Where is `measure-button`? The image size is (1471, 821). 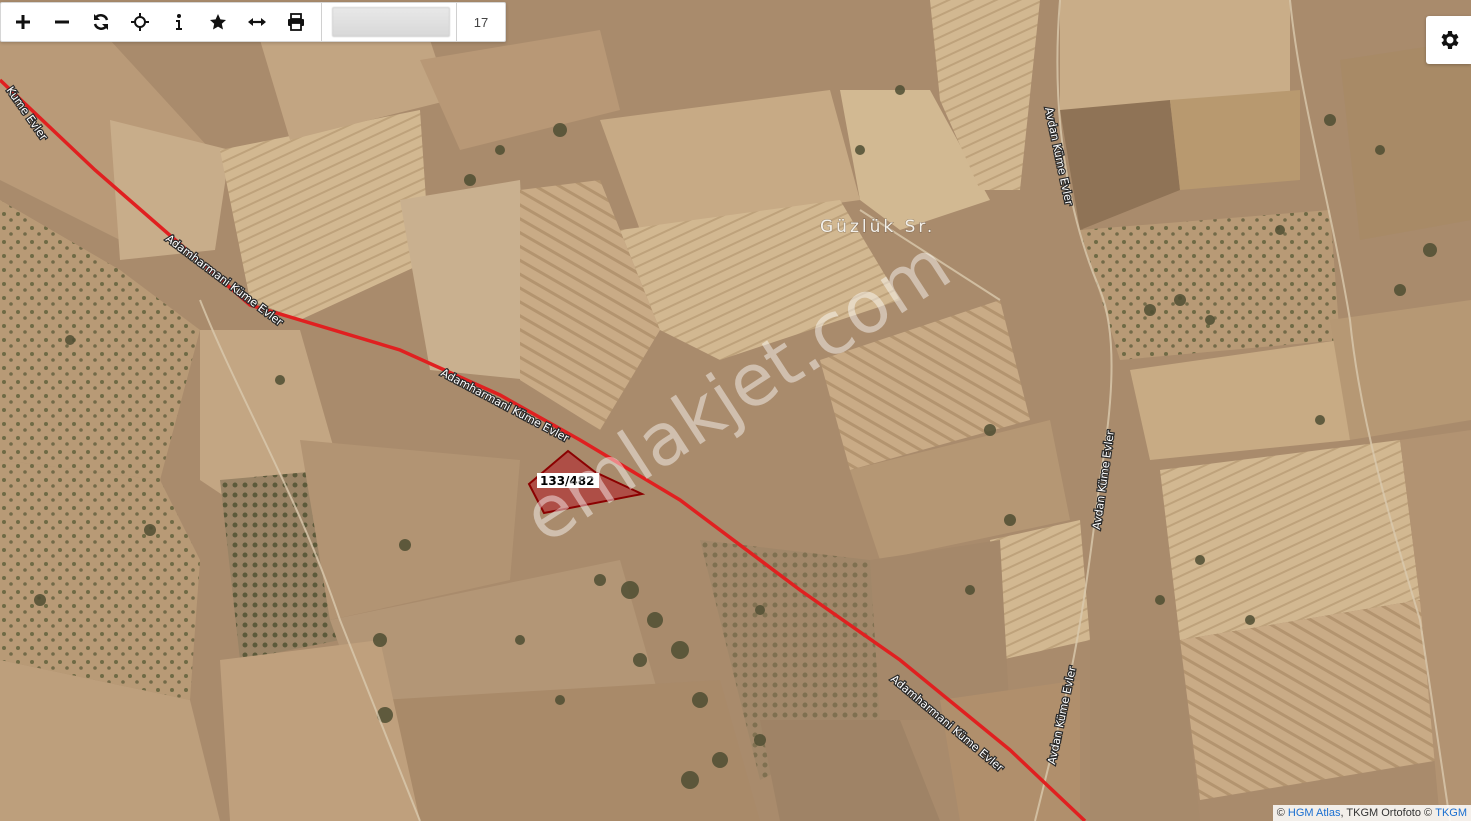
measure-button is located at coordinates (256, 22).